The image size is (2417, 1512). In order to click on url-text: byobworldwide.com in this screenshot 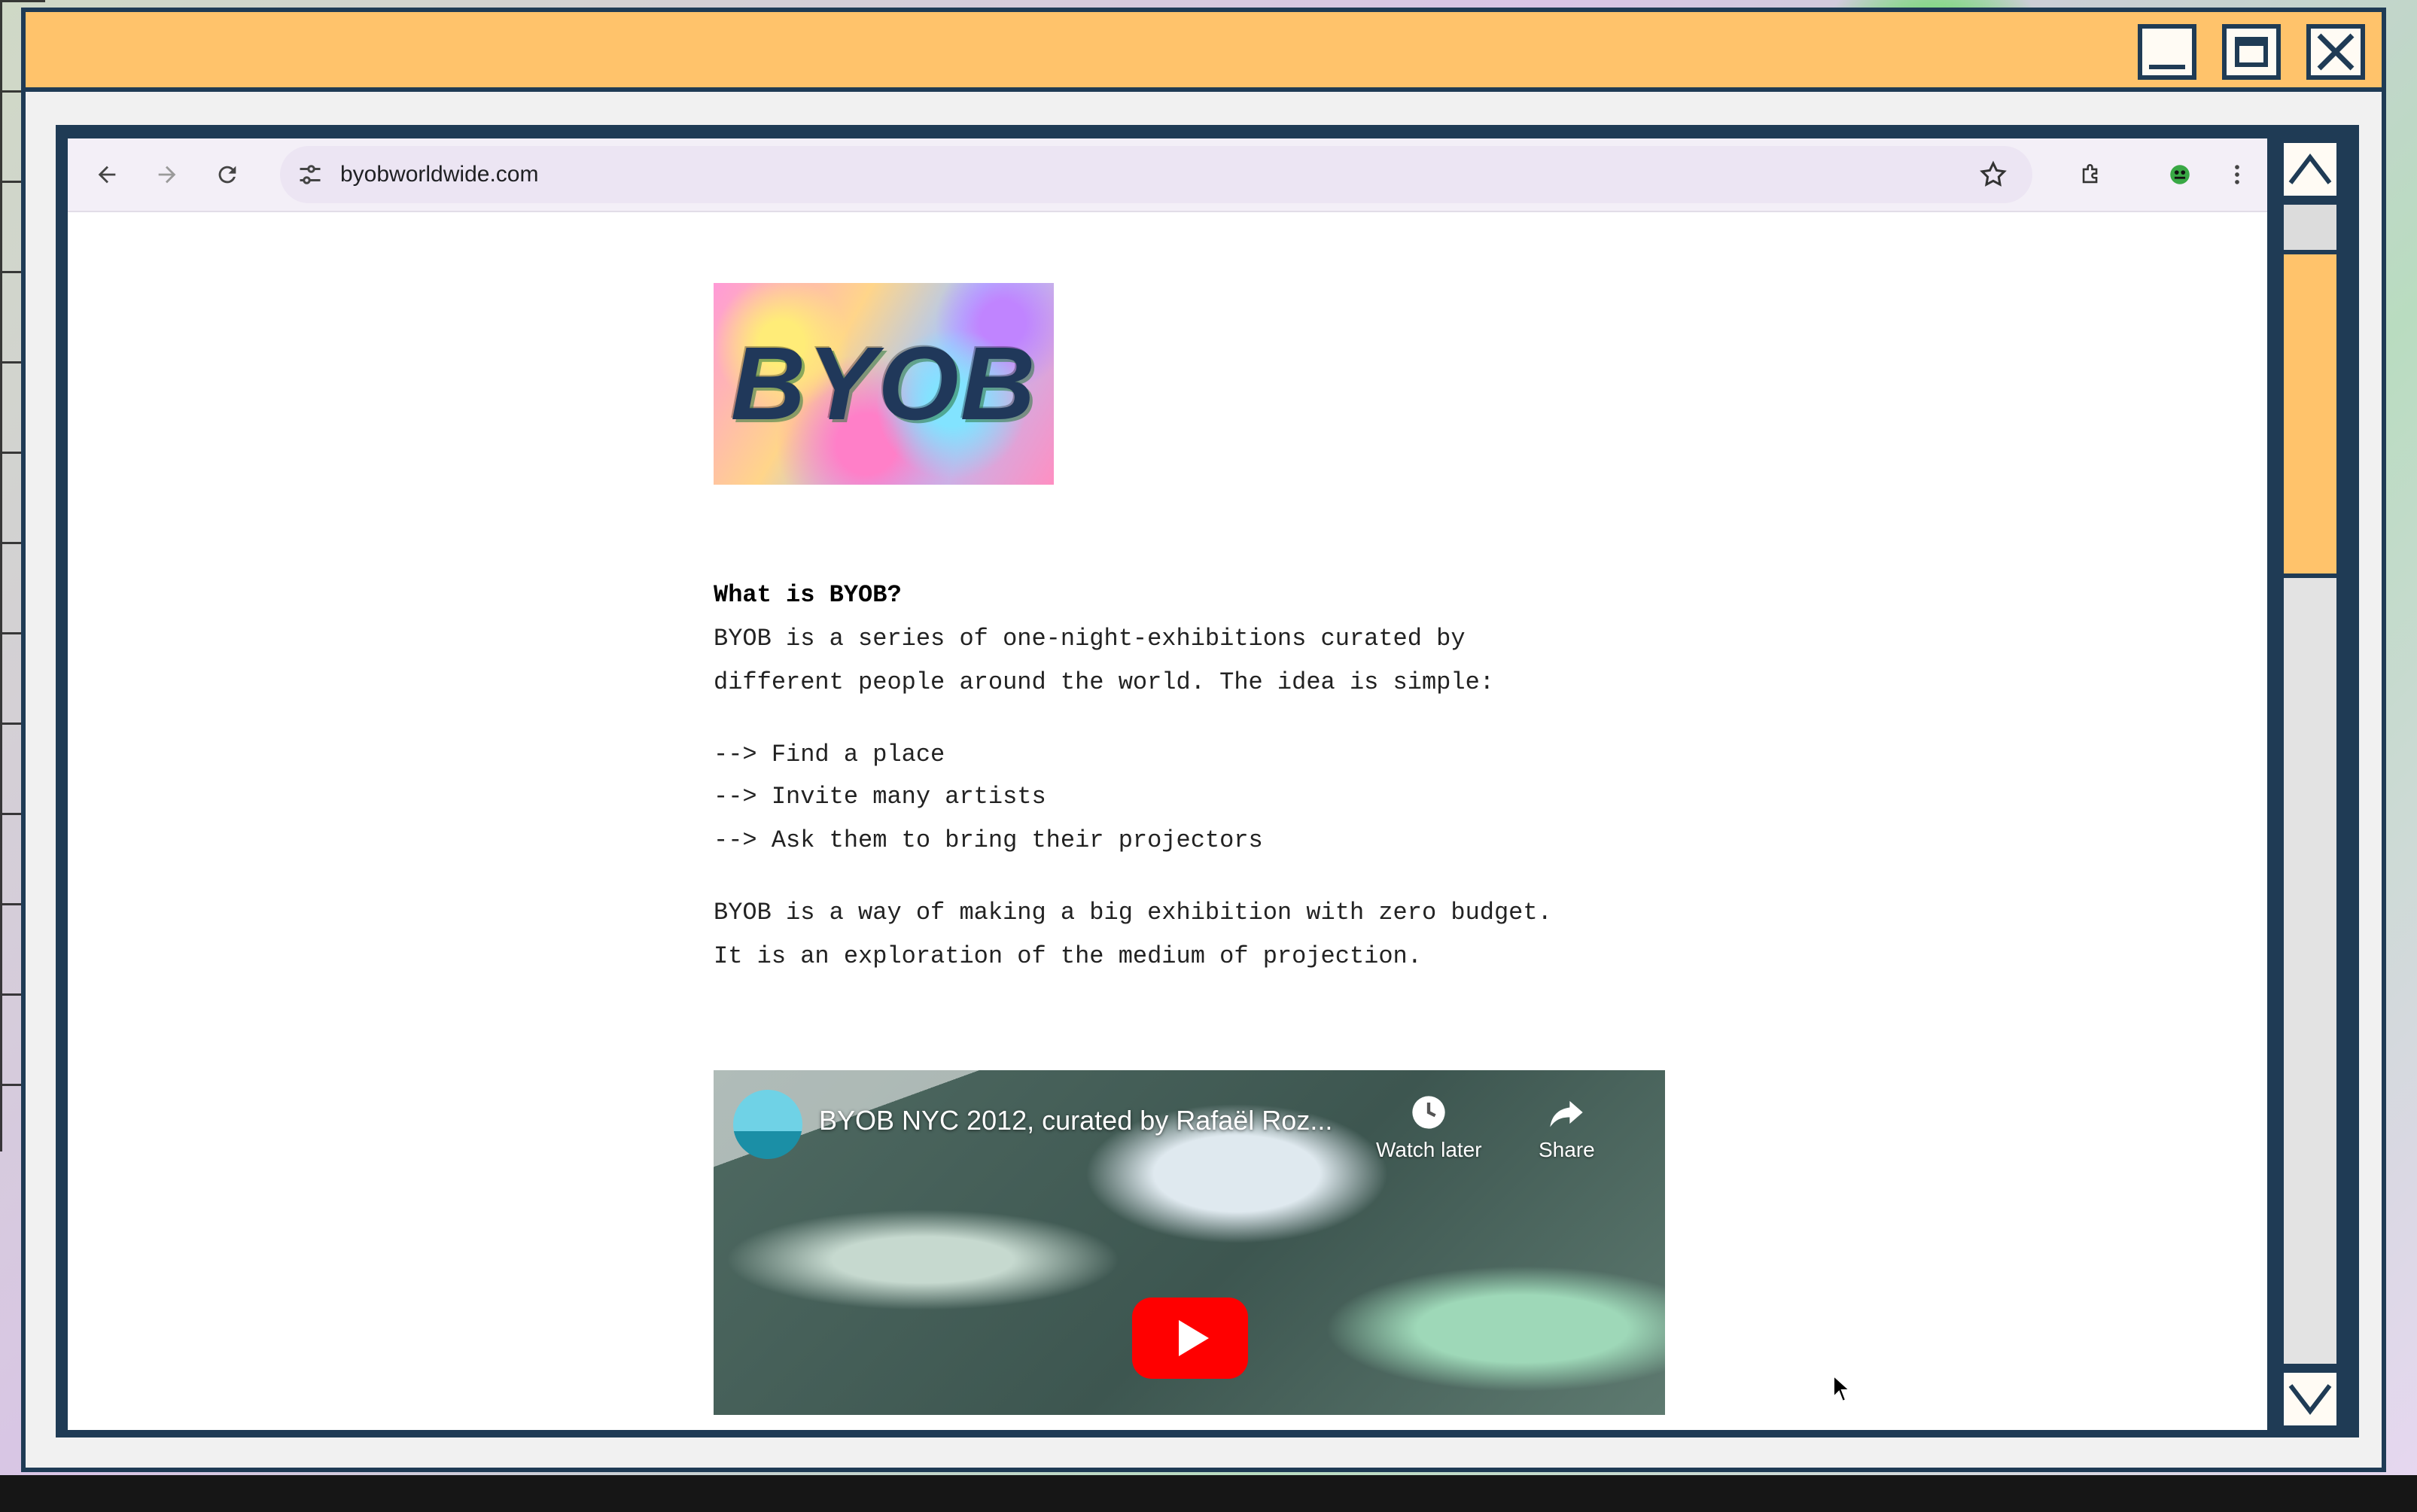, I will do `click(439, 175)`.